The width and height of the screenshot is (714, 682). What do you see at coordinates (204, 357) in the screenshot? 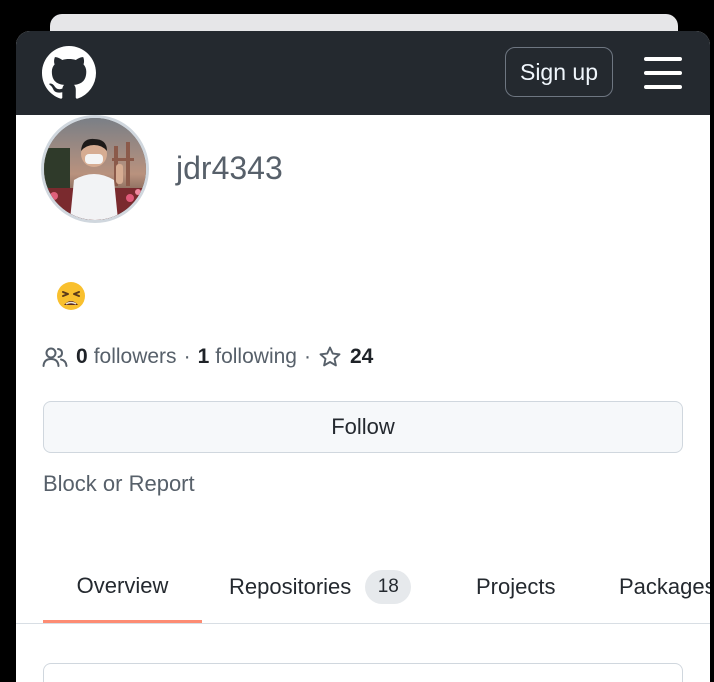
I see `following-count: 1` at bounding box center [204, 357].